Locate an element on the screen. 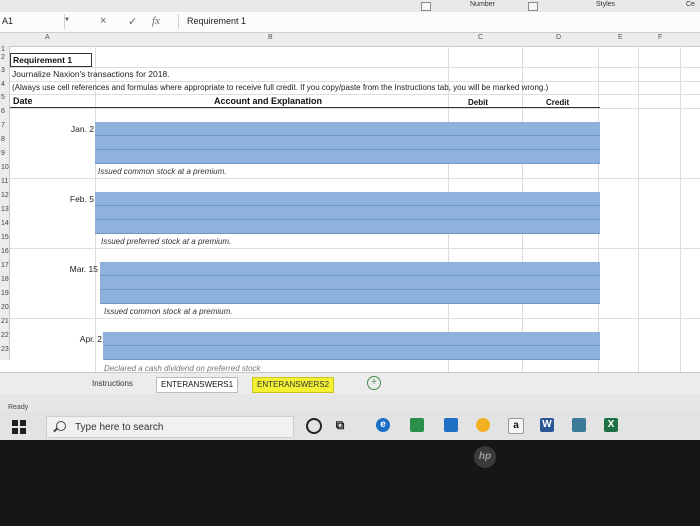 The width and height of the screenshot is (700, 526). row-header: 19 is located at coordinates (5, 297).